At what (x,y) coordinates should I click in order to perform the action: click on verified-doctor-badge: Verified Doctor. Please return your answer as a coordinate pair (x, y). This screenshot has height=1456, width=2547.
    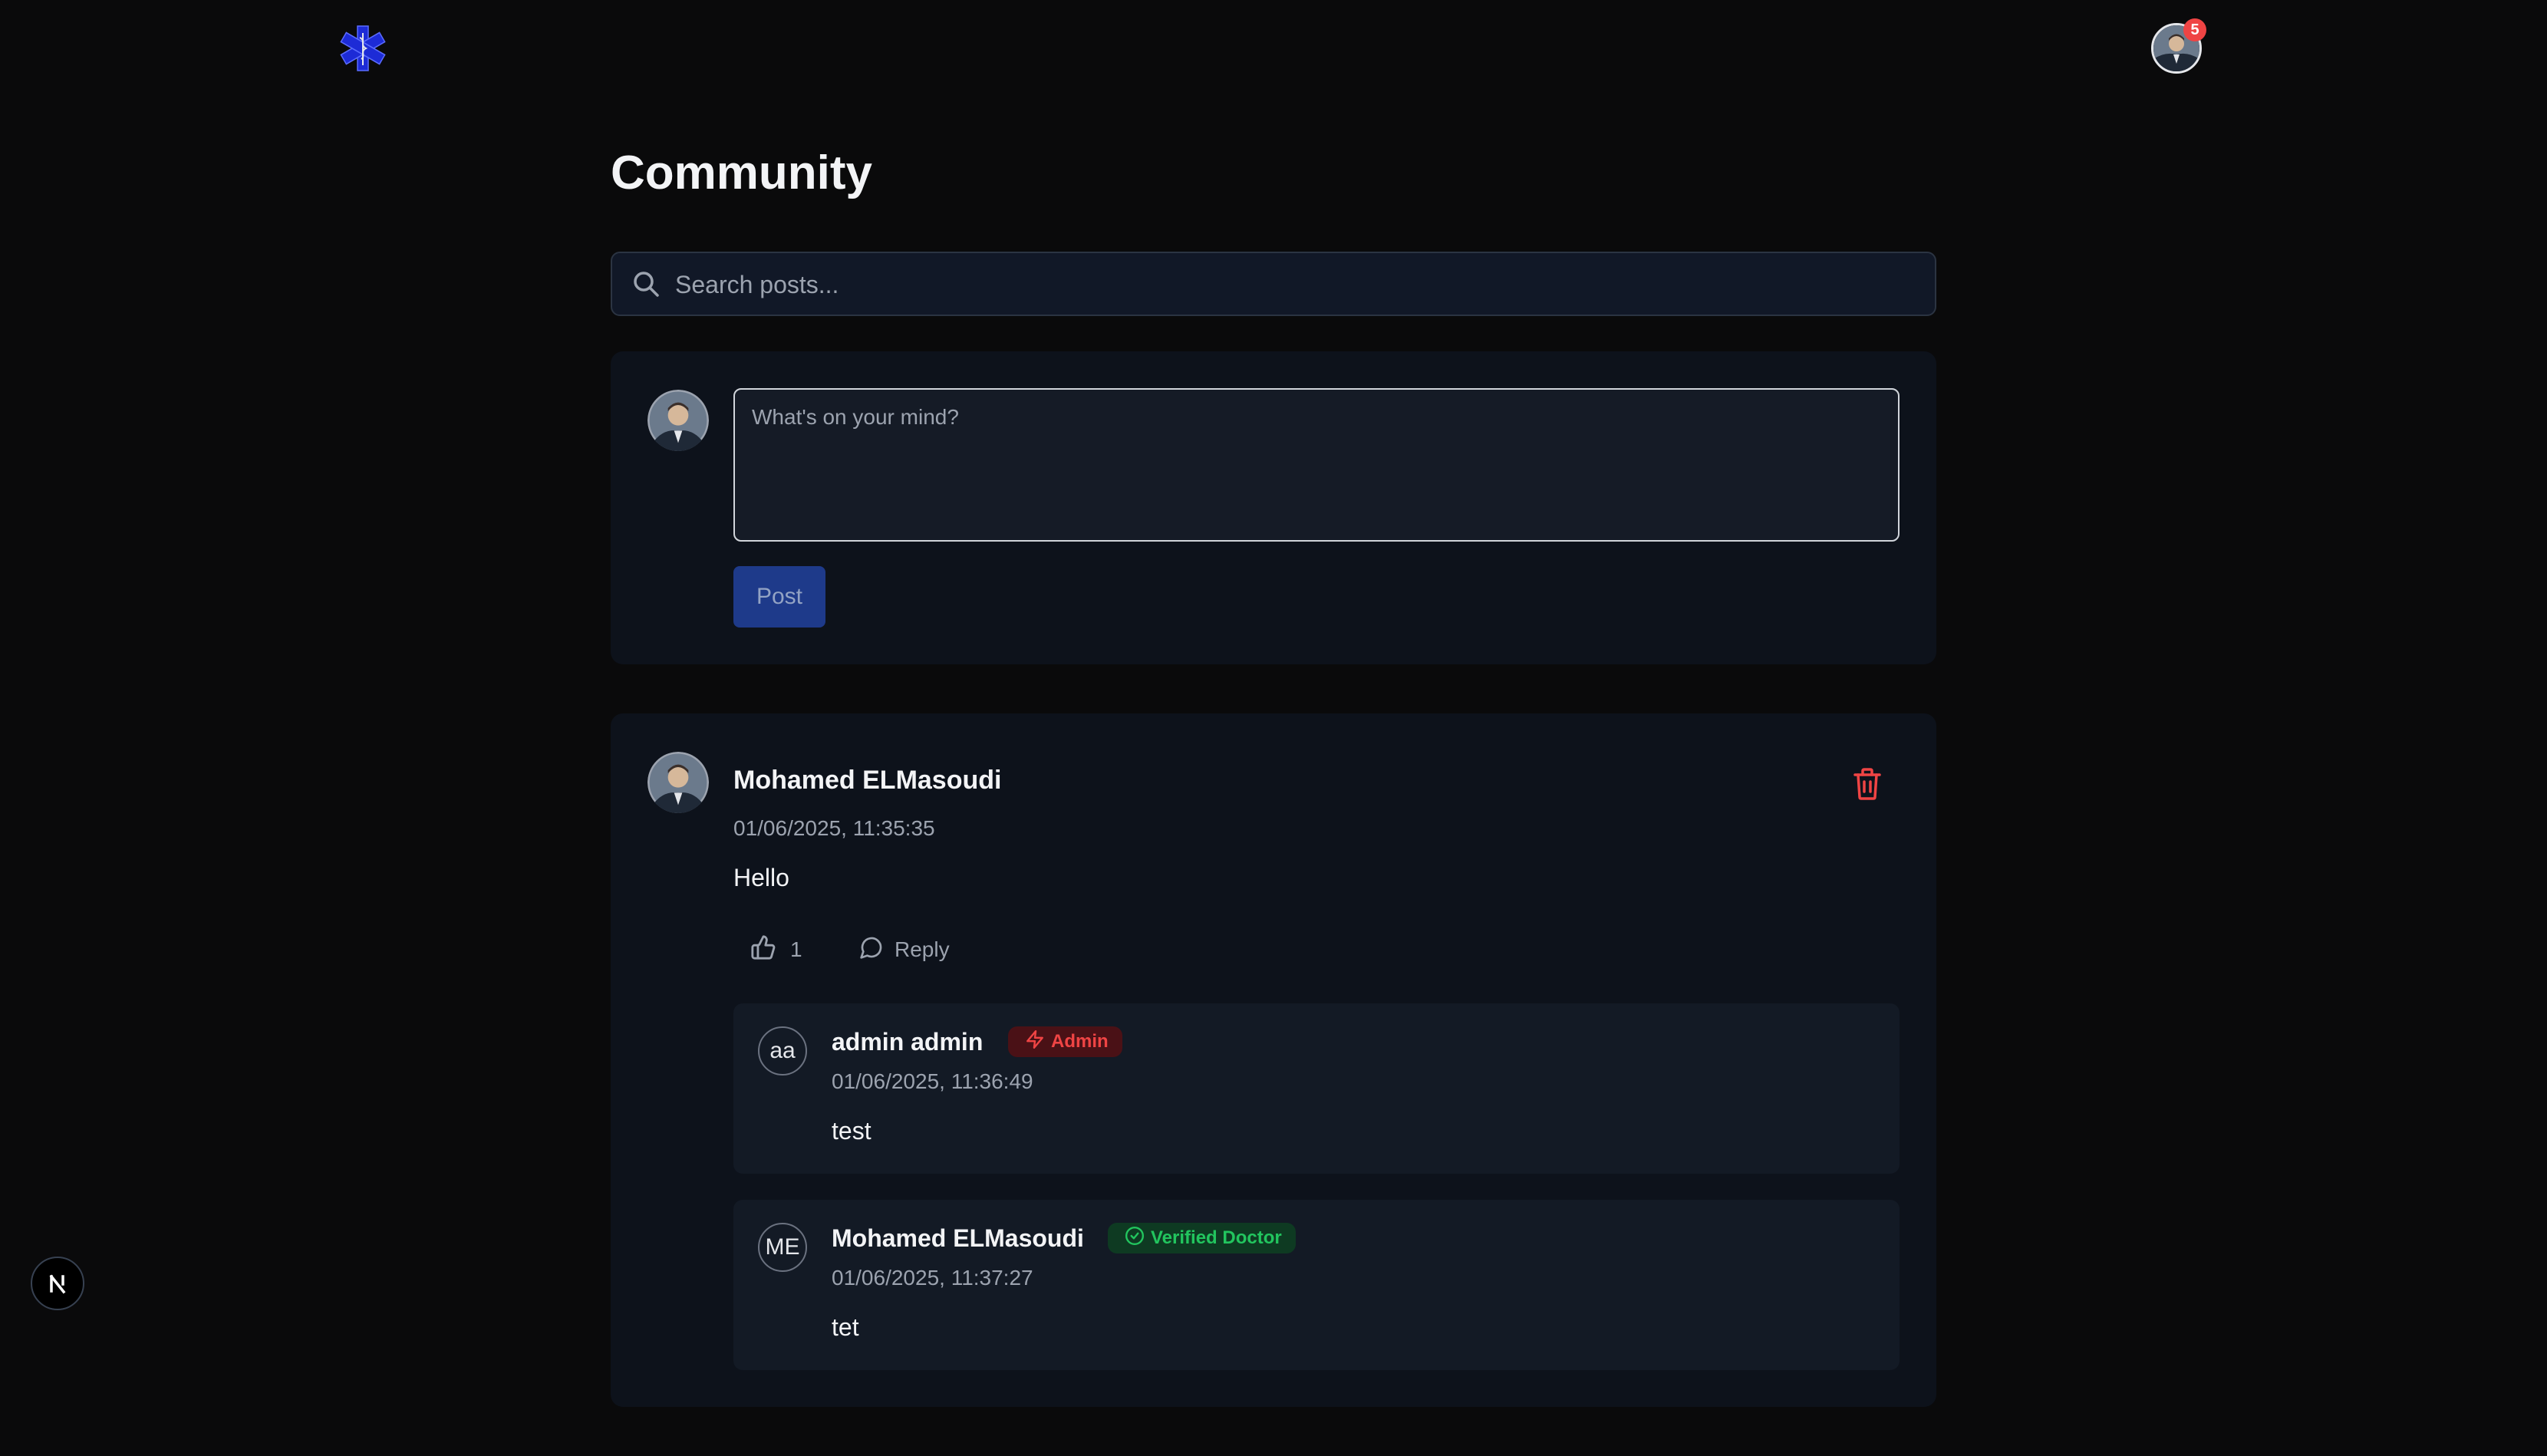
    Looking at the image, I should click on (1202, 1238).